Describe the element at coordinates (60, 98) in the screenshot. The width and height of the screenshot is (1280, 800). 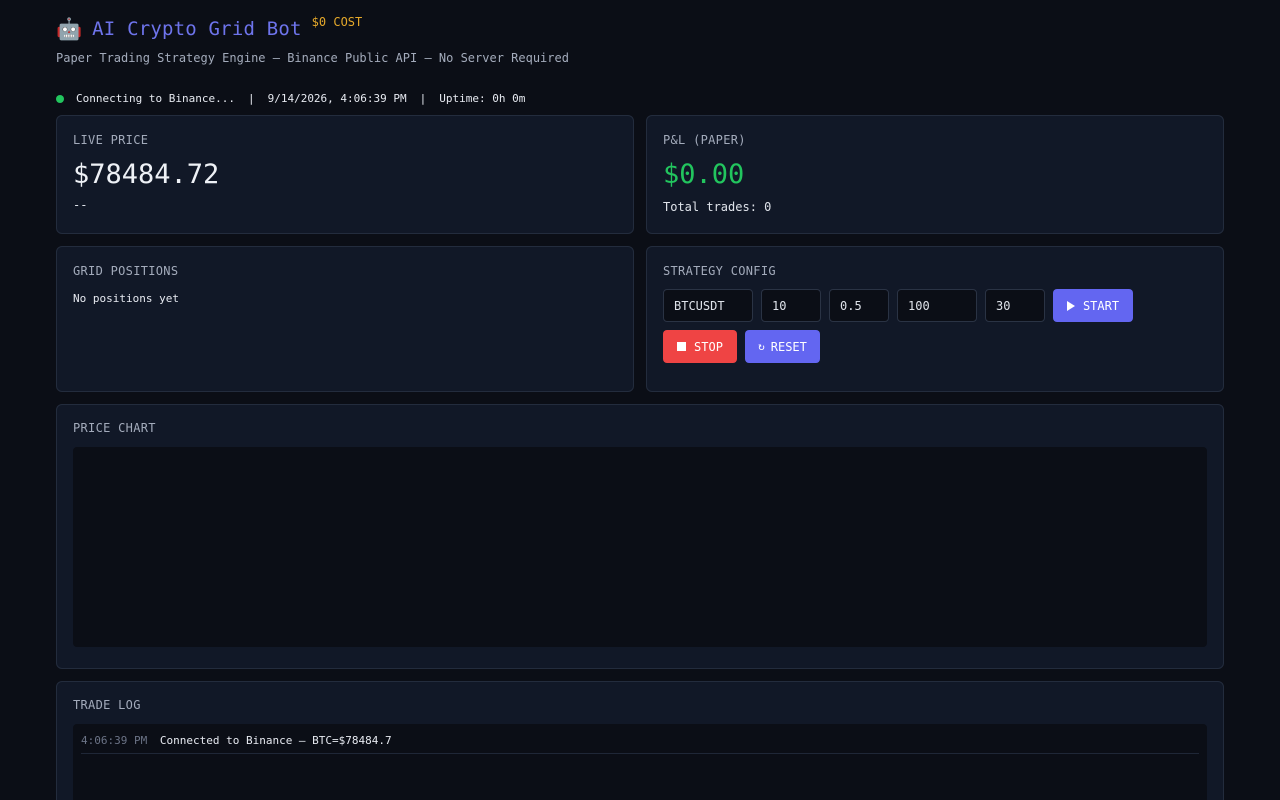
I see `connection-status-dot` at that location.